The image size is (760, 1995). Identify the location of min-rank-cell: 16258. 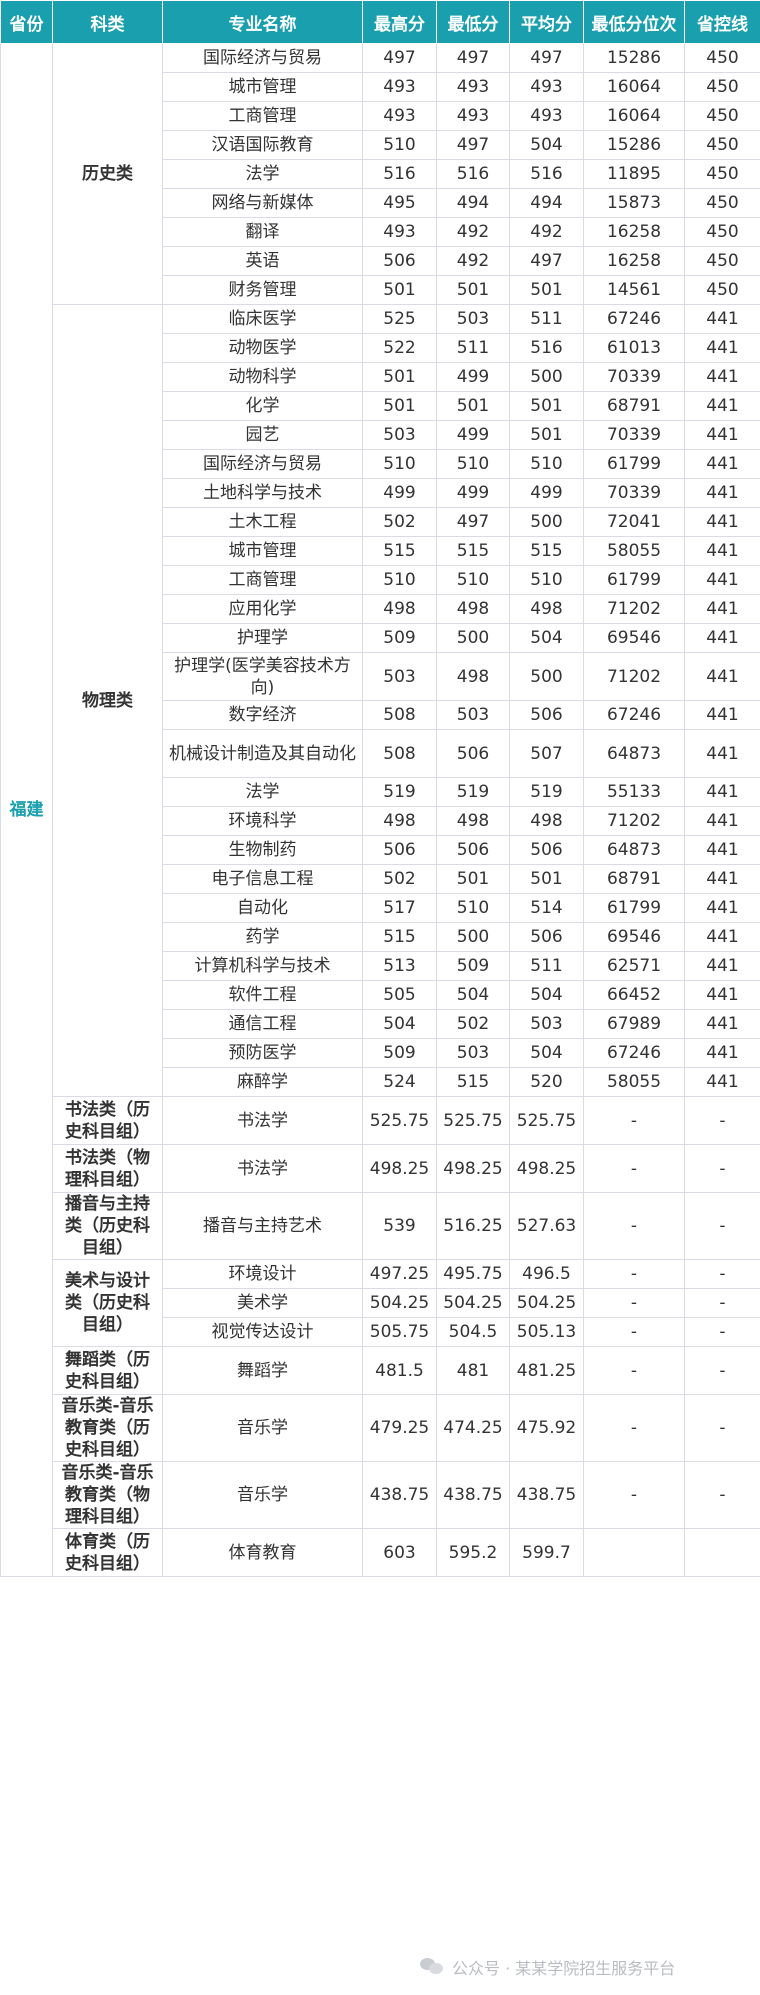
(634, 232).